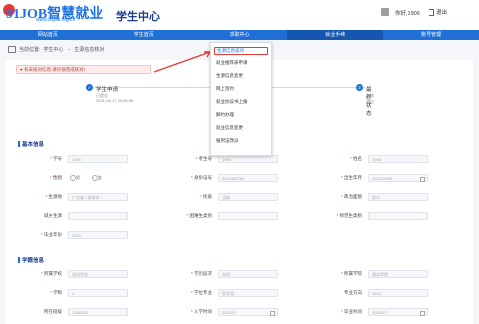 The height and width of the screenshot is (324, 479). Describe the element at coordinates (398, 178) in the screenshot. I see `form-input: 2021/09/06` at that location.